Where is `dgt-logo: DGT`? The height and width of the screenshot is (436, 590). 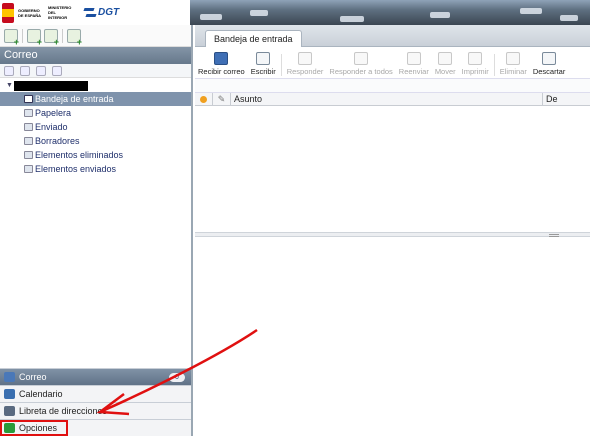 dgt-logo: DGT is located at coordinates (100, 13).